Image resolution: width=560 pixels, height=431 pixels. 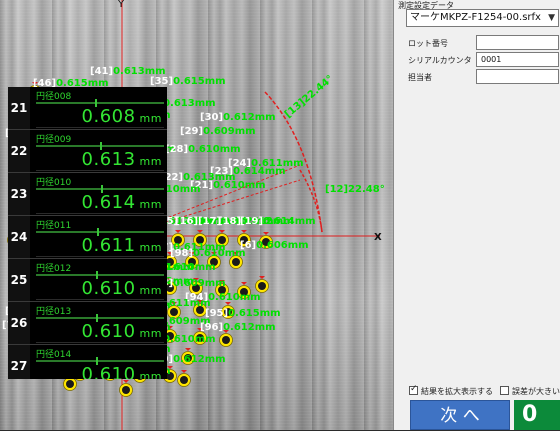 I want to click on result-row: 25 円径012 0.610 mm, so click(x=87, y=280).